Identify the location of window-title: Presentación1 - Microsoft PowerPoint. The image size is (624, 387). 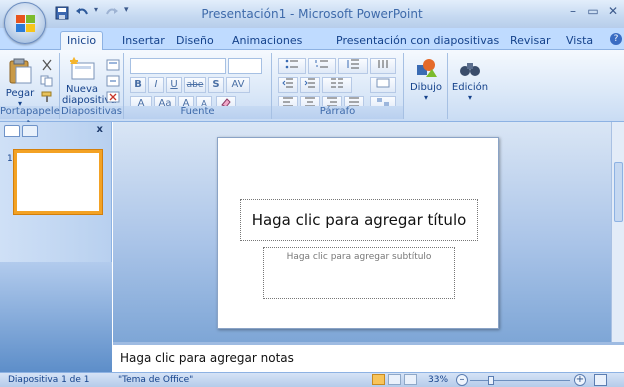
(312, 14).